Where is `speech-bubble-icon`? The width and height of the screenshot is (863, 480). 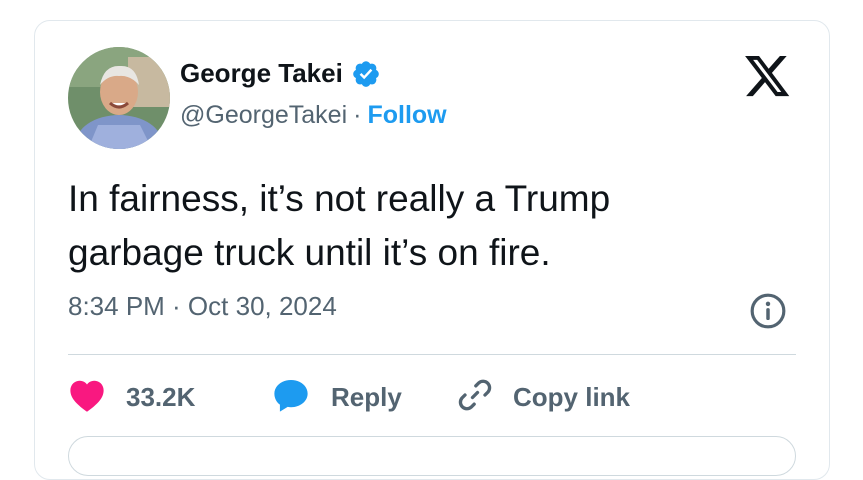 speech-bubble-icon is located at coordinates (301, 397).